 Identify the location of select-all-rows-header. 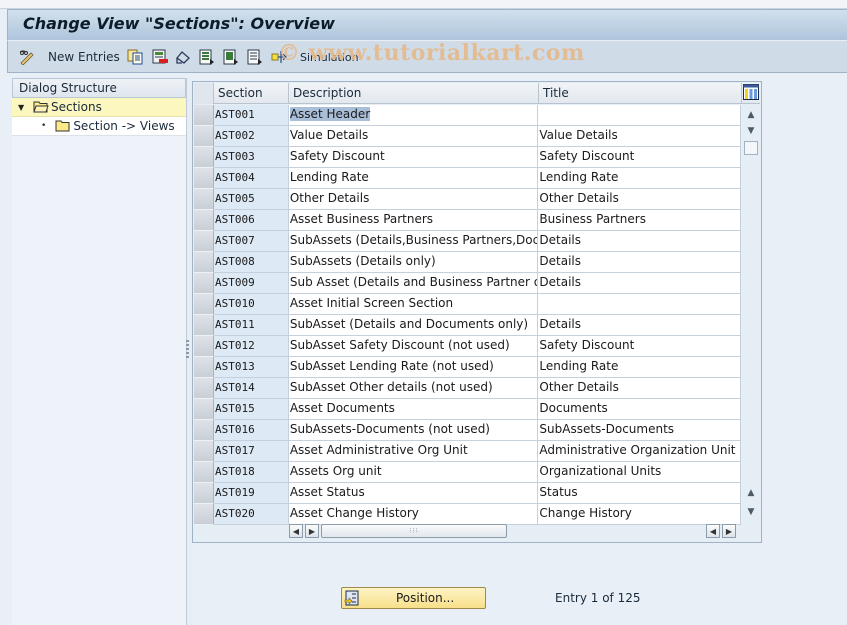
(204, 93).